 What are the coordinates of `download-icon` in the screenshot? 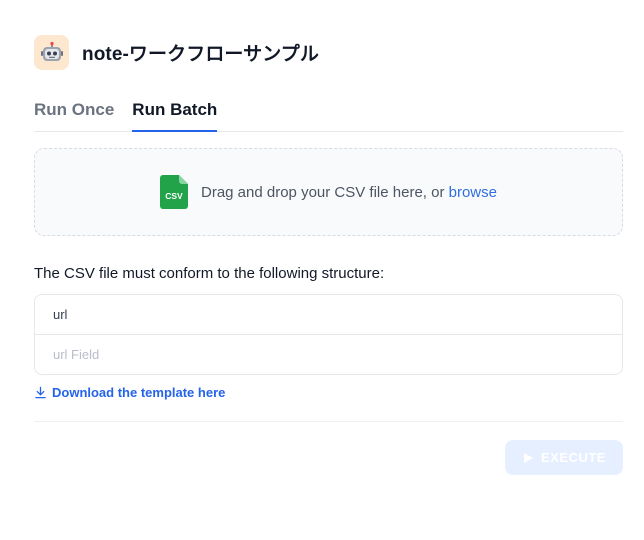 It's located at (40, 392).